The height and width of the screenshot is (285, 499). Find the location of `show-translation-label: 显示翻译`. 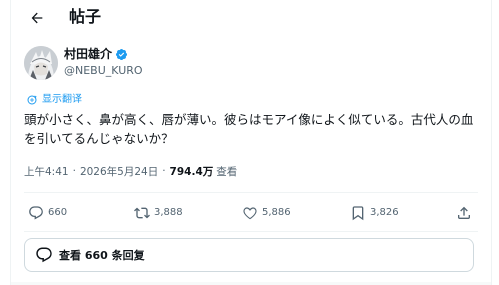

show-translation-label: 显示翻译 is located at coordinates (62, 99).